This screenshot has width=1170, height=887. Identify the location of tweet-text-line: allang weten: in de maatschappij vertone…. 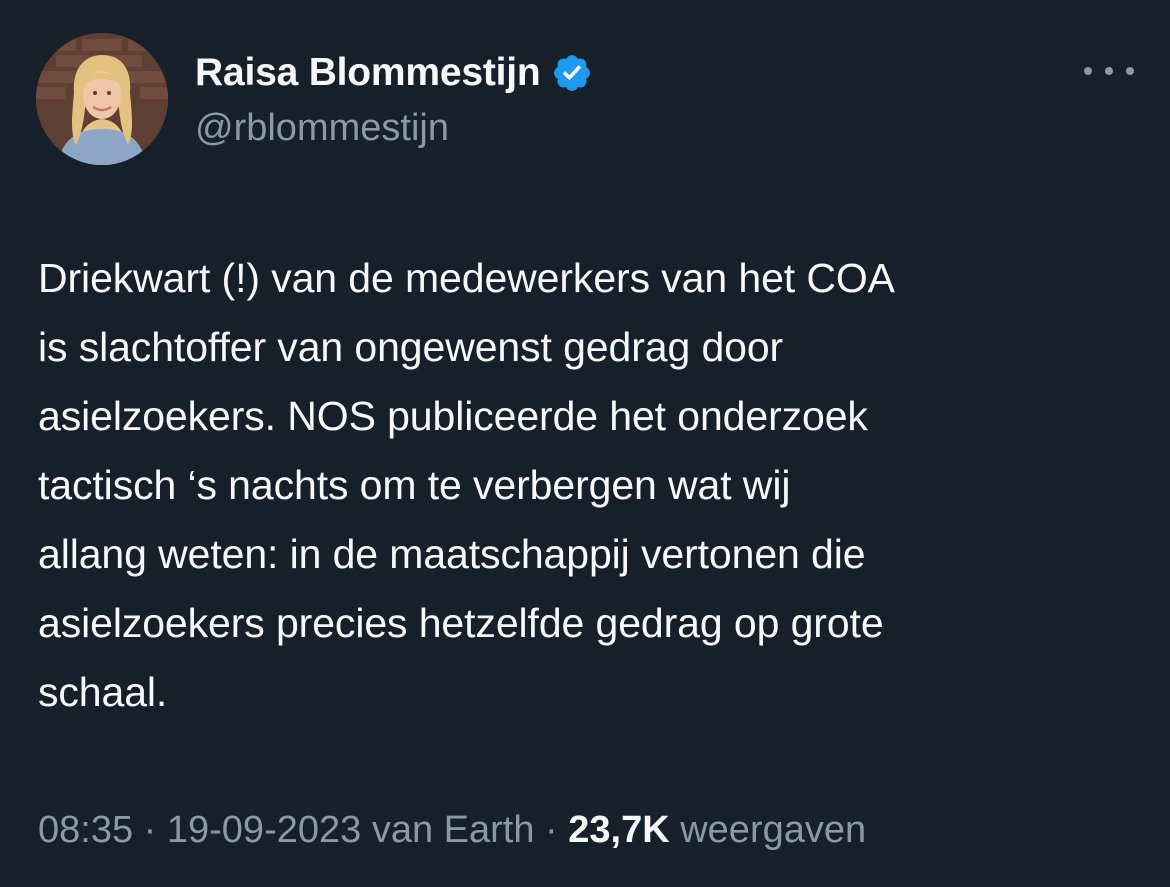
(452, 554).